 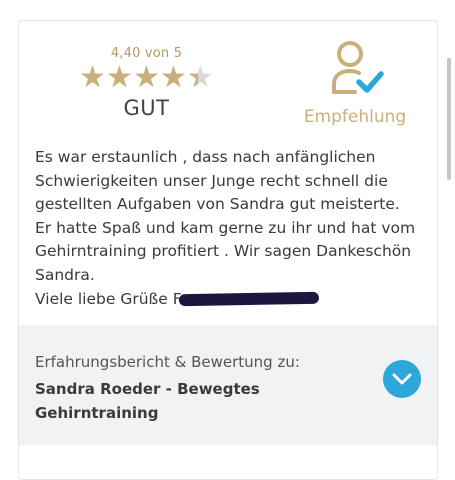 I want to click on review-greeting: Viele liebe Grüße F, so click(x=108, y=298).